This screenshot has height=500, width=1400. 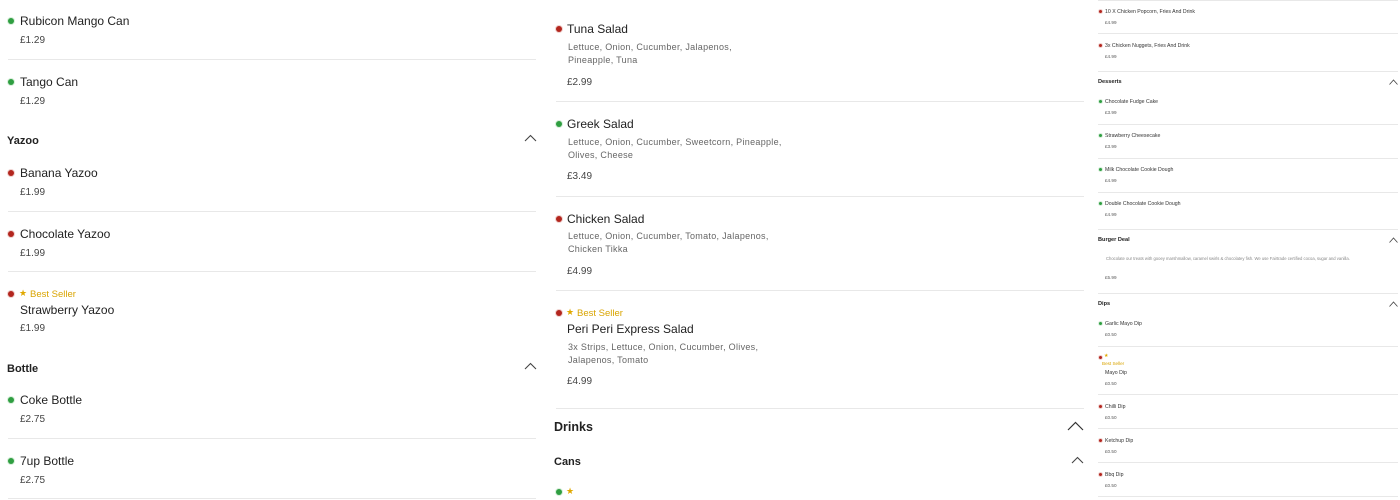 What do you see at coordinates (1133, 136) in the screenshot?
I see `item-name: Strawberry Cheesecake` at bounding box center [1133, 136].